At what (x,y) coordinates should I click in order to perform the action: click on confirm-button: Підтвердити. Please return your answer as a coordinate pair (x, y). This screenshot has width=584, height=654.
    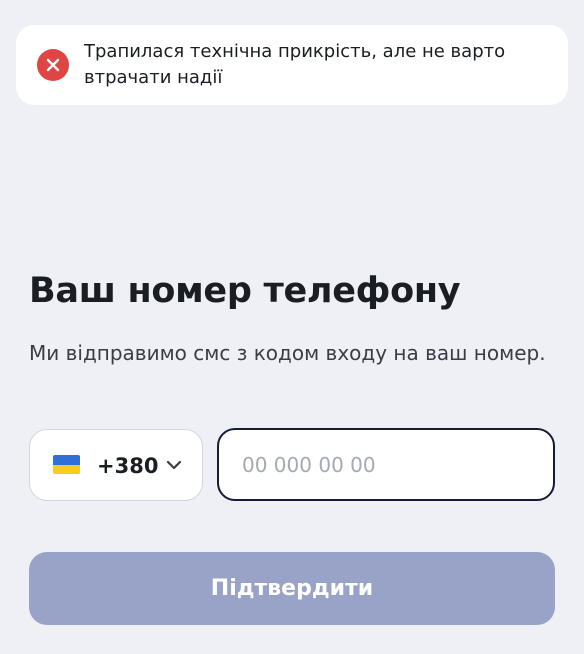
    Looking at the image, I should click on (292, 588).